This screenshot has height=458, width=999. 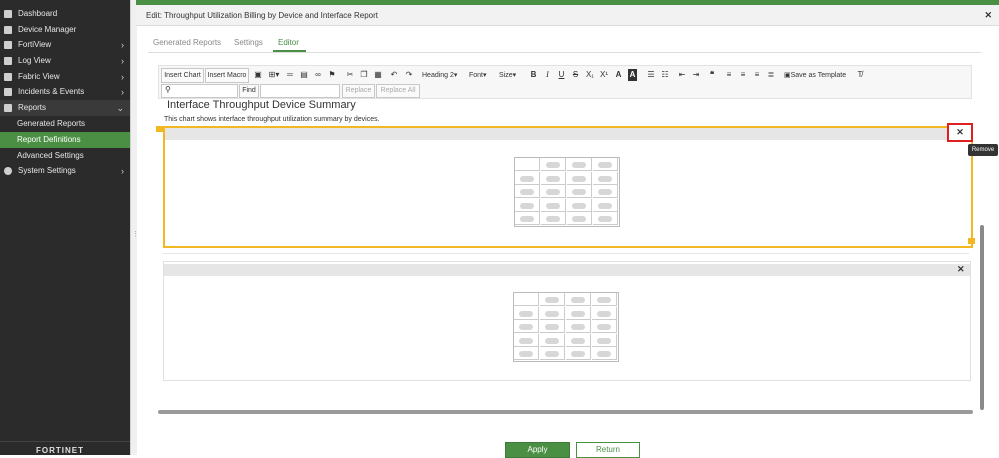 What do you see at coordinates (378, 75) in the screenshot?
I see `paste-icon: ▦` at bounding box center [378, 75].